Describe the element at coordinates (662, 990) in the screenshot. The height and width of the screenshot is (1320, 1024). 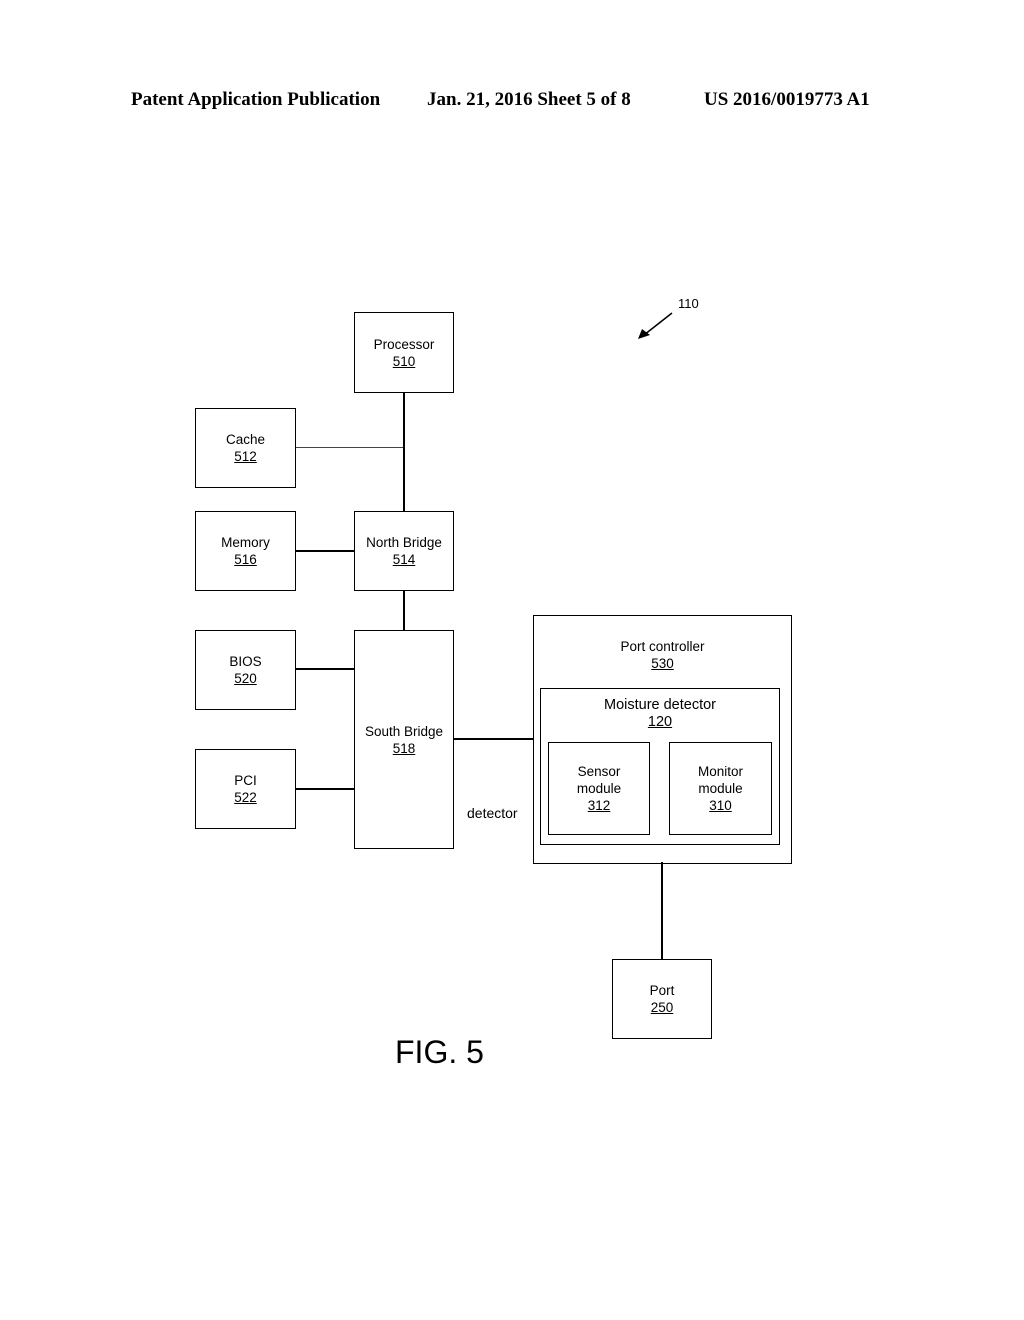
I see `port-label: Port` at that location.